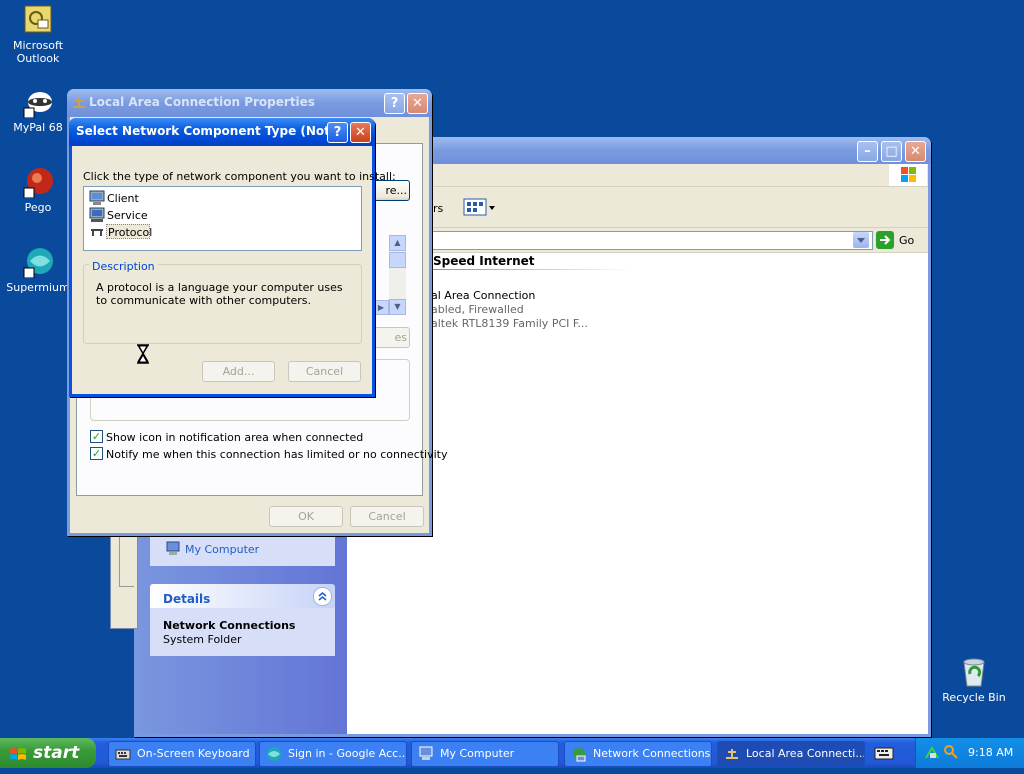 This screenshot has width=1024, height=774. What do you see at coordinates (381, 307) in the screenshot?
I see `scroll-right-arrow-icon: ▶` at bounding box center [381, 307].